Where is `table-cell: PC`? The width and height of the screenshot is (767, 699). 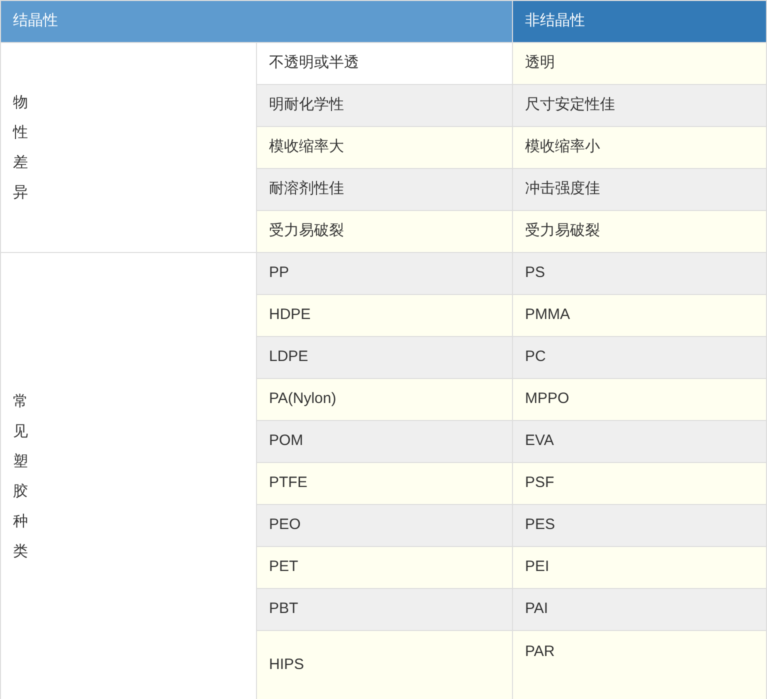 table-cell: PC is located at coordinates (535, 357).